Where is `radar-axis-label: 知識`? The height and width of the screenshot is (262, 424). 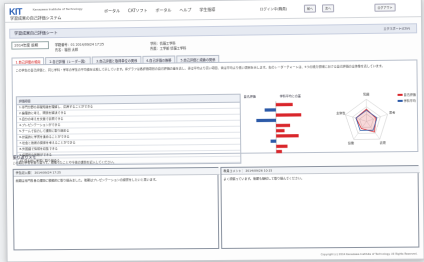 radar-axis-label: 知識 is located at coordinates (366, 93).